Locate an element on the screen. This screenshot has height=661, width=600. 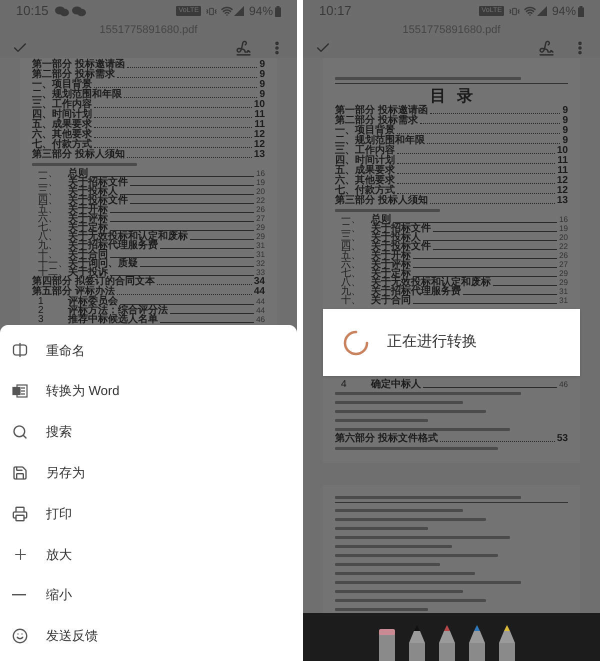
toc-entry: 第三部分 投标人须知 is located at coordinates (78, 155).